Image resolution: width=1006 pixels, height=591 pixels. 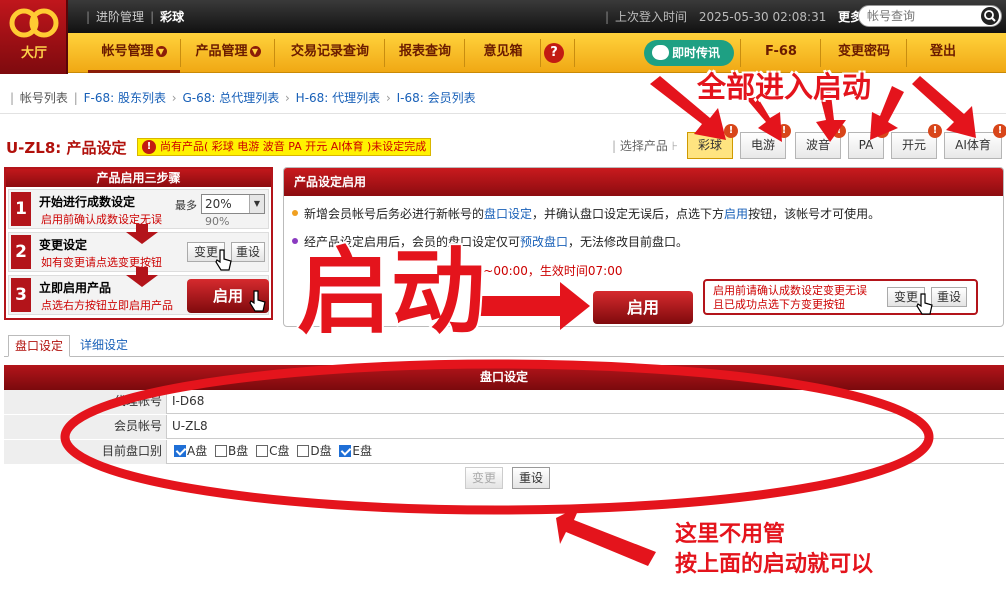 What do you see at coordinates (391, 292) in the screenshot?
I see `annotation-enable-big: 启动` at bounding box center [391, 292].